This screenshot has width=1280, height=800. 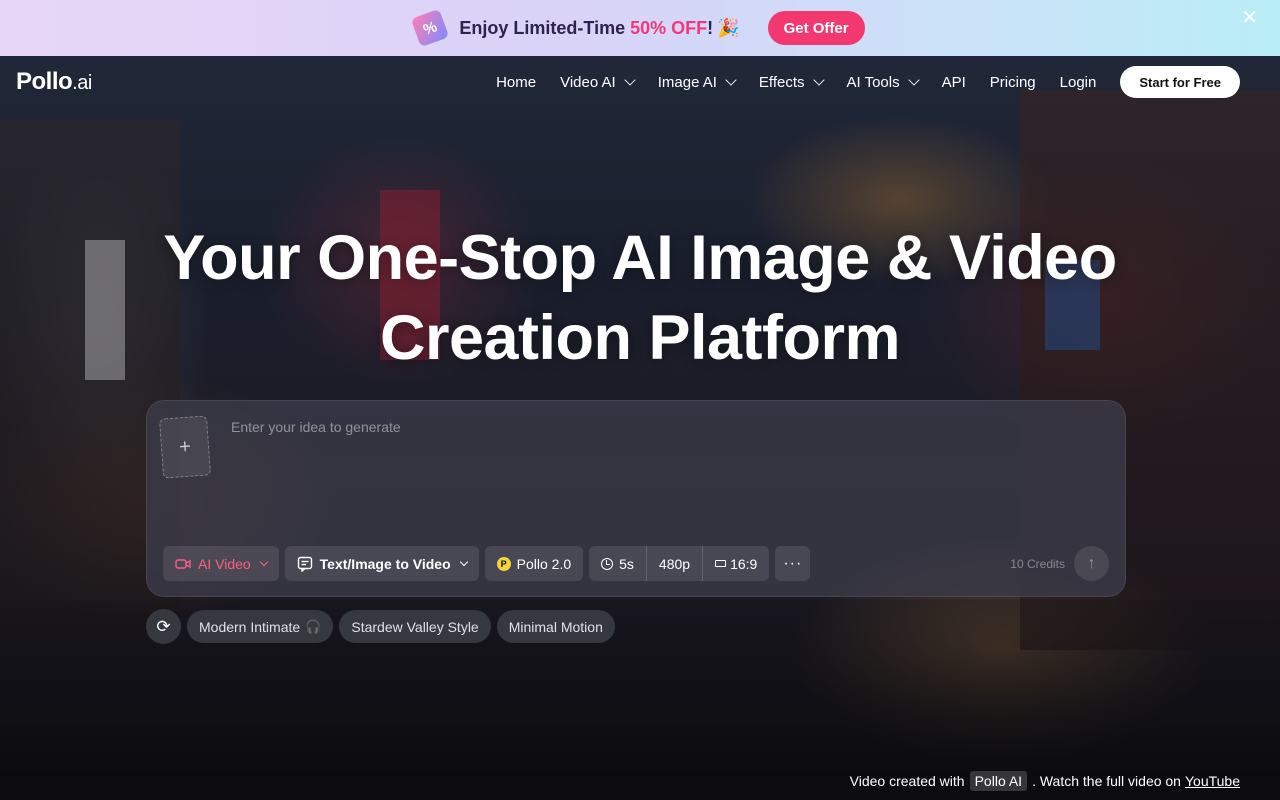 I want to click on video-settings-select: 5s 480p 16:9, so click(x=679, y=563).